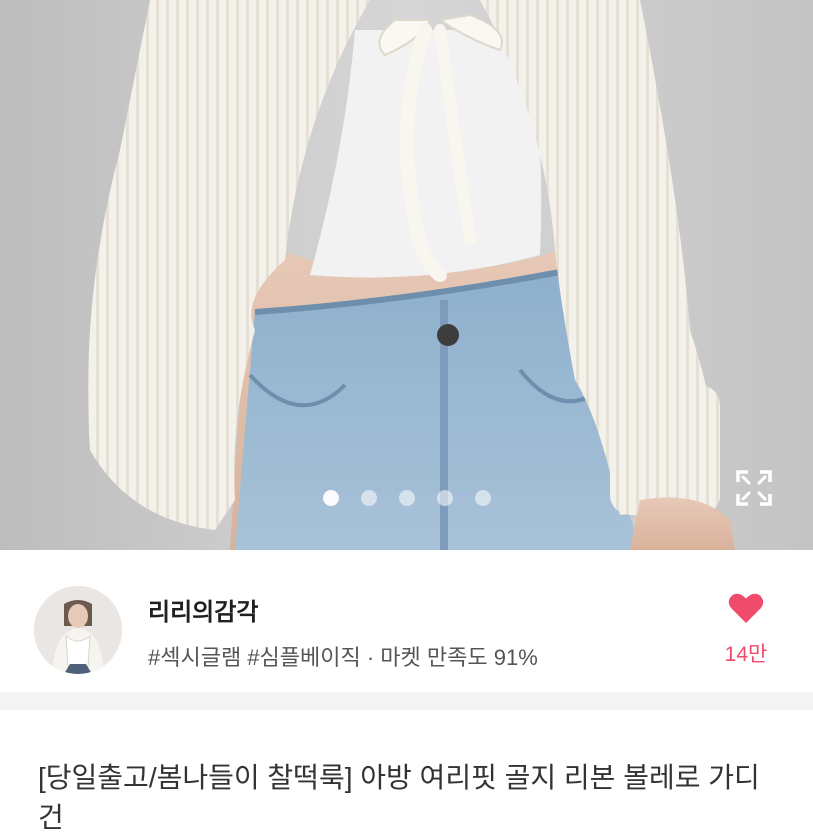 The width and height of the screenshot is (813, 838). Describe the element at coordinates (746, 654) in the screenshot. I see `like-count: 14만` at that location.